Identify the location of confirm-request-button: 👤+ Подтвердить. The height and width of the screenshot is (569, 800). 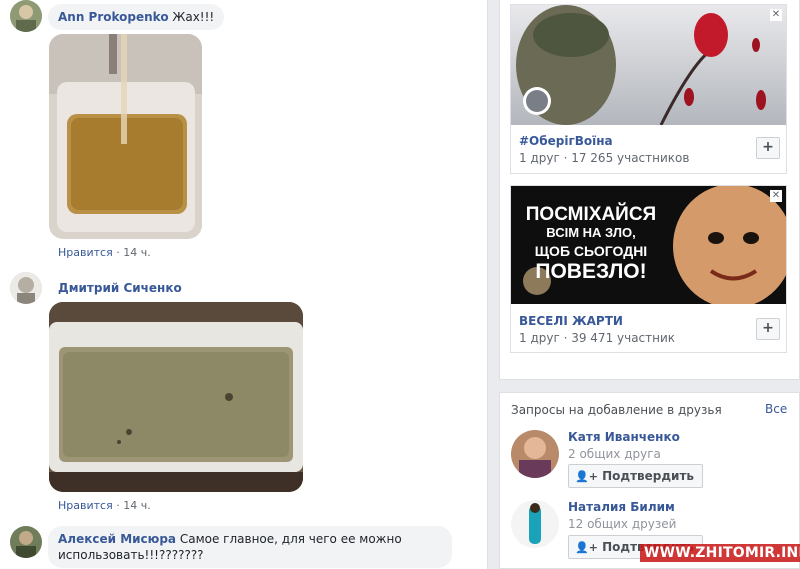
(636, 476).